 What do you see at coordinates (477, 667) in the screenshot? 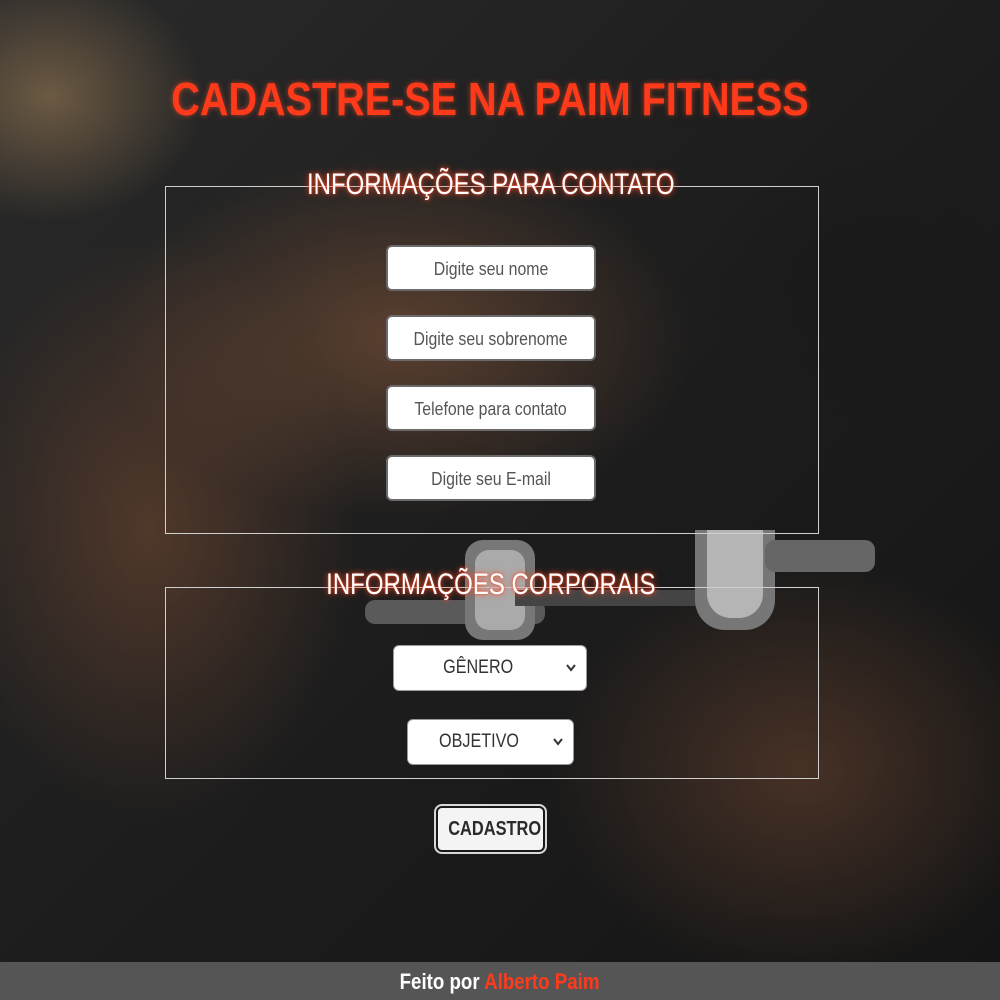
I see `gender-select-value: GÊNERO` at bounding box center [477, 667].